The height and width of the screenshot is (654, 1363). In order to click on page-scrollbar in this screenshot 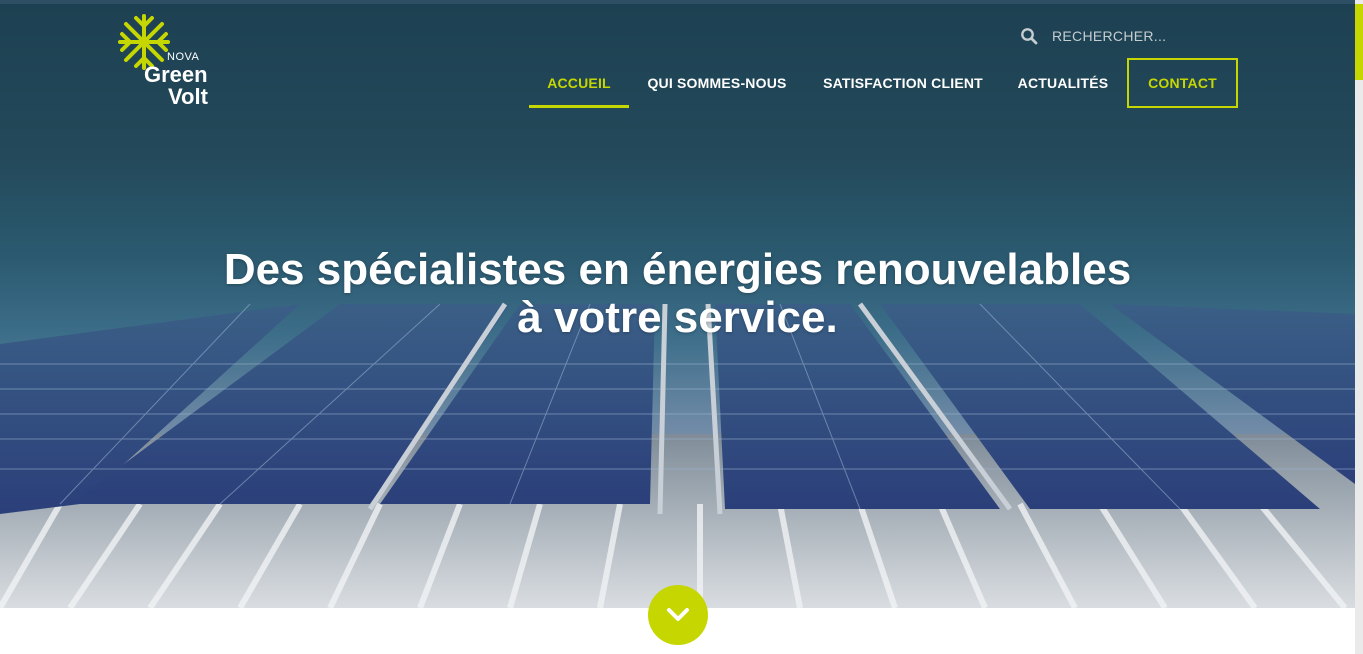, I will do `click(1359, 327)`.